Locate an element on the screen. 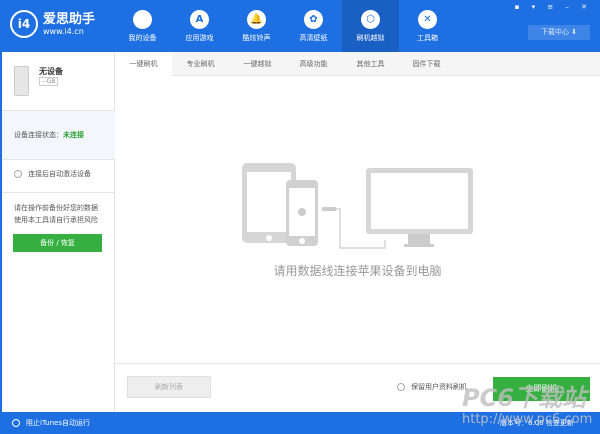 This screenshot has height=434, width=600. nav-toolbox: ✕ 工具箱 is located at coordinates (427, 26).